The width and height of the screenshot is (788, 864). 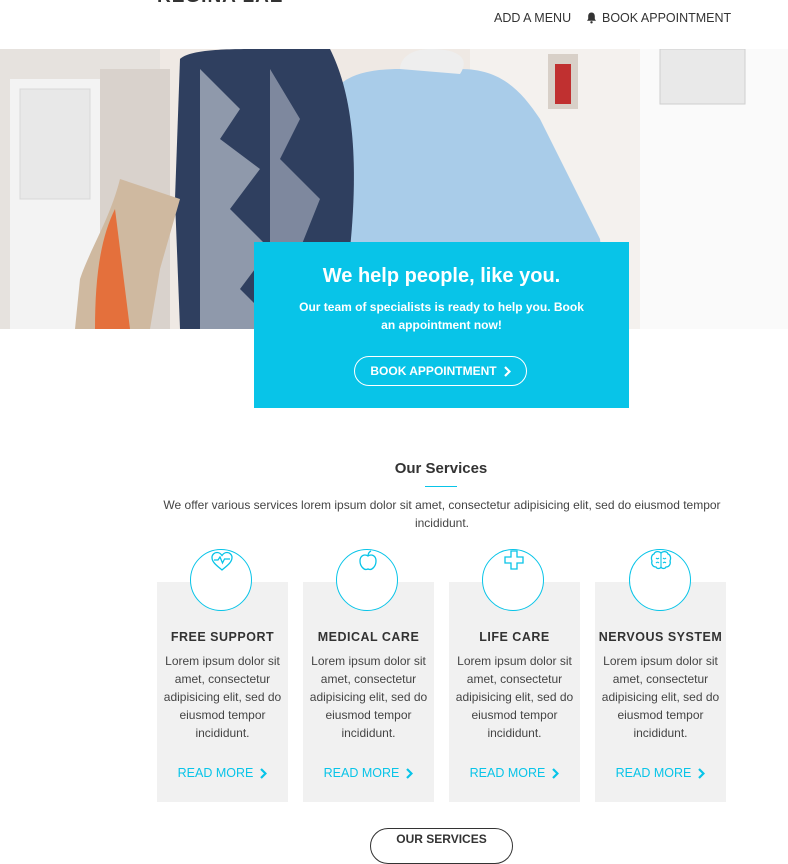 I want to click on service-card-title: NERVOUS SYSTEM, so click(x=660, y=637).